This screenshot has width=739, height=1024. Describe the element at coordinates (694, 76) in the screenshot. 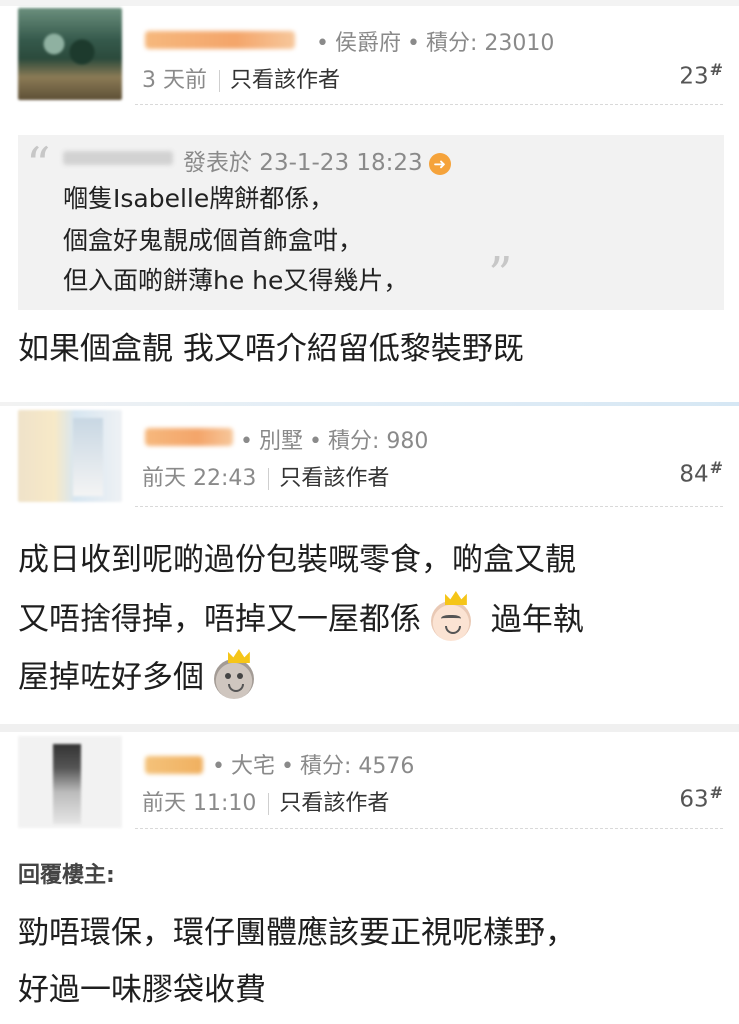

I see `floor-value: 23` at that location.